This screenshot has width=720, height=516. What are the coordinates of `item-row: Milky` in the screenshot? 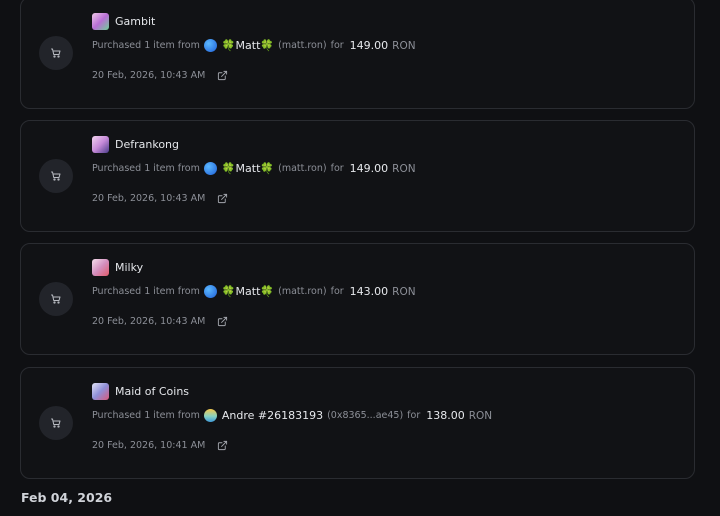 It's located at (117, 267).